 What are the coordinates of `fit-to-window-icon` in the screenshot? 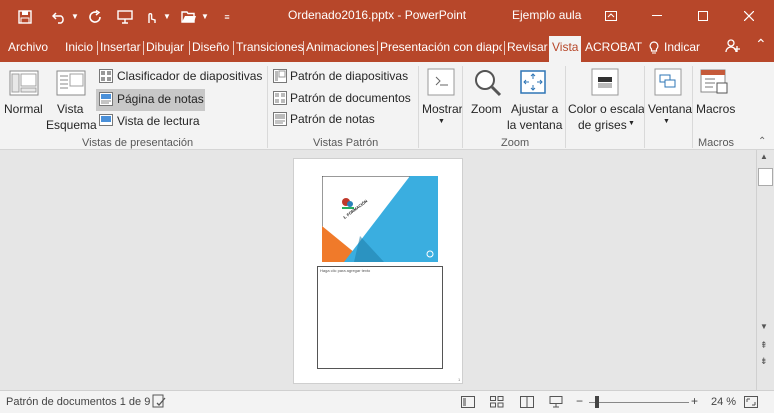 It's located at (533, 84).